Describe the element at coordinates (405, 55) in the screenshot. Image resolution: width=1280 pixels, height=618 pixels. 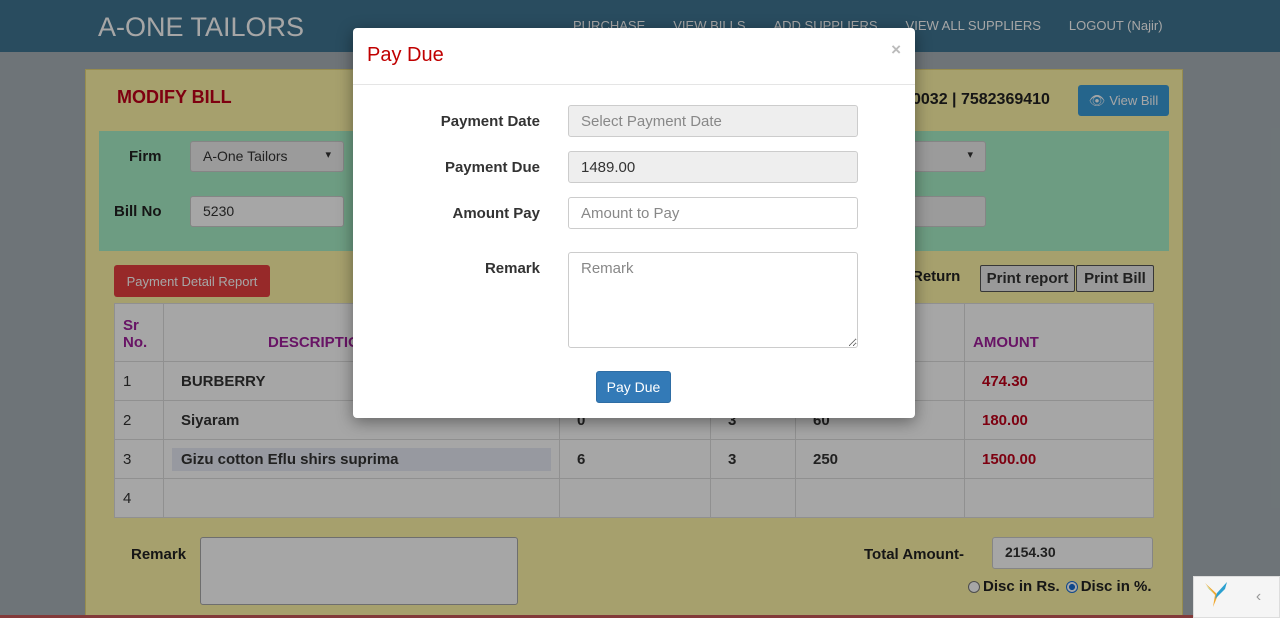
I see `modal-title: Pay Due` at that location.